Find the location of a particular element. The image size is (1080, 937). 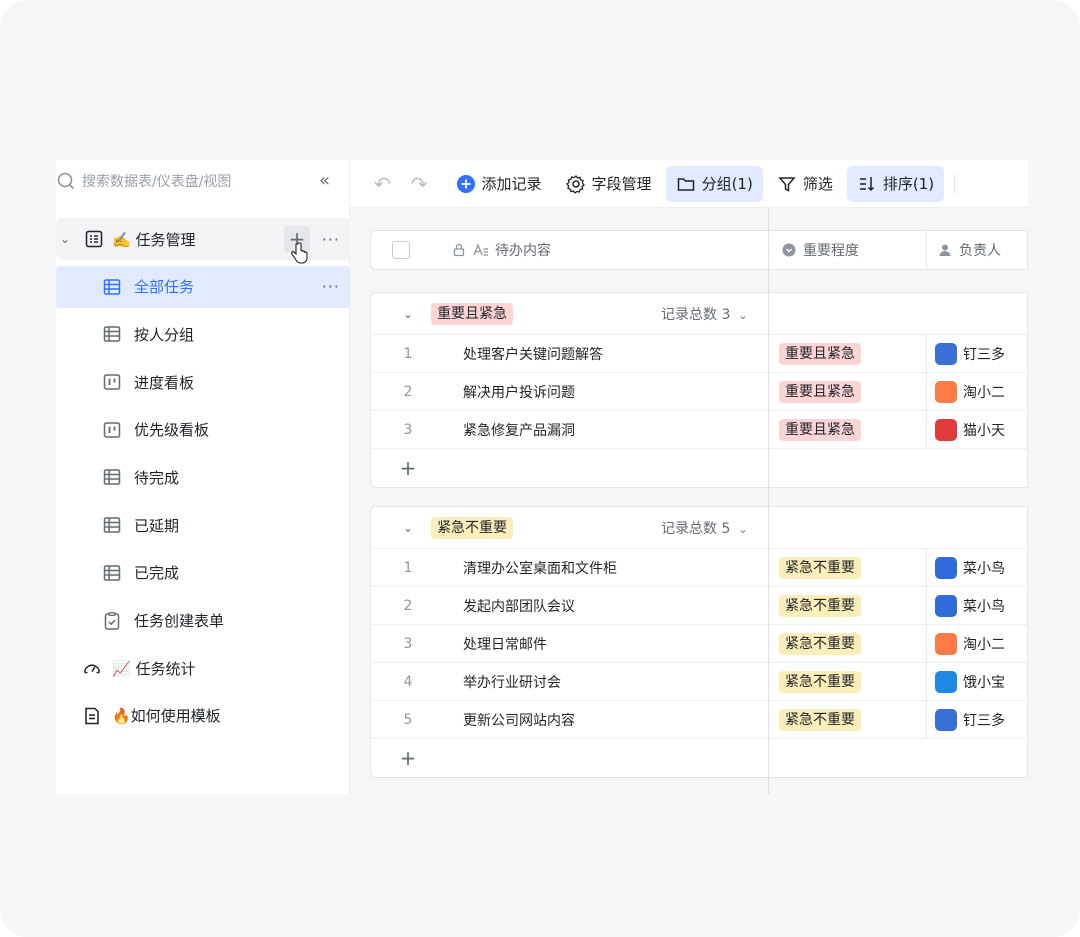

collapse-sidebar-icon: « is located at coordinates (324, 180).